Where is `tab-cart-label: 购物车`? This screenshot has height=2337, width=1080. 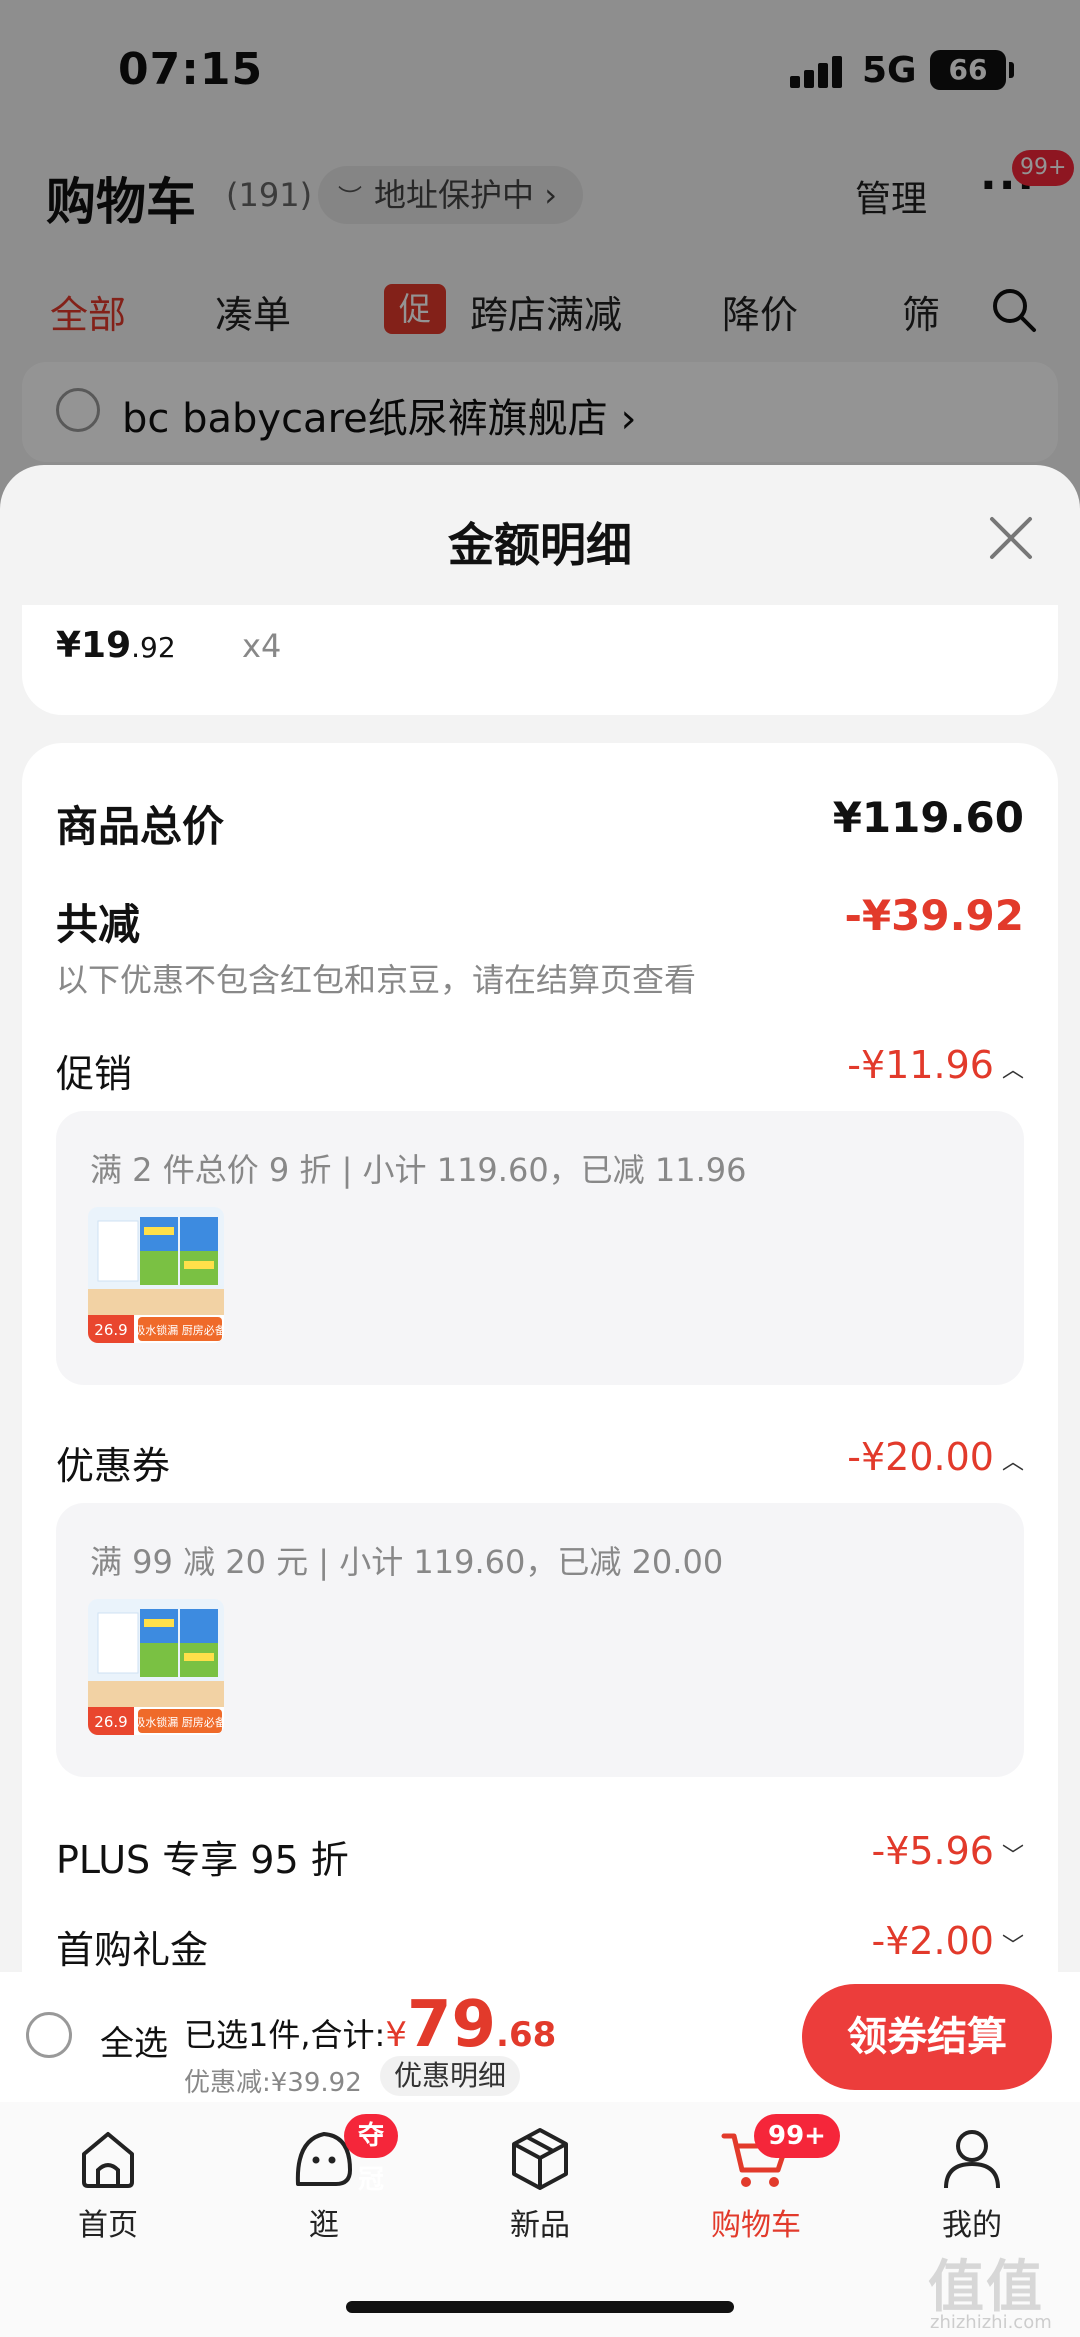
tab-cart-label: 购物车 is located at coordinates (756, 2225).